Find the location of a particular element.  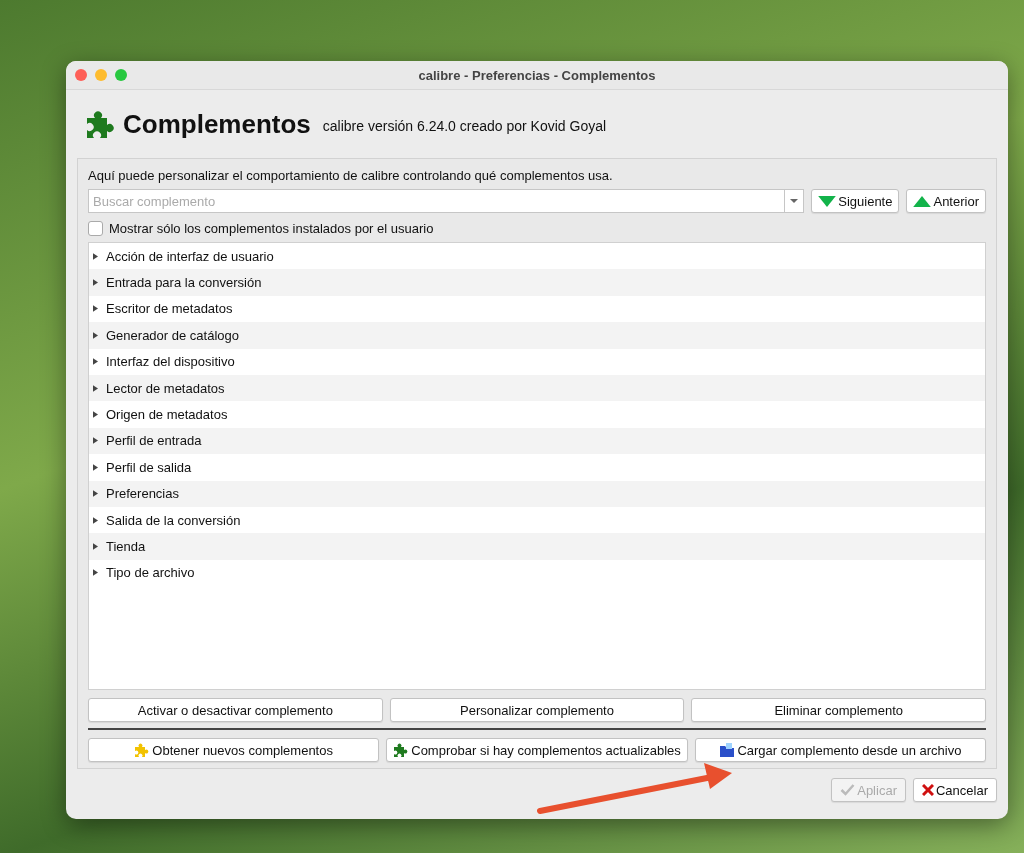

nav-button: Siguiente is located at coordinates (855, 201).